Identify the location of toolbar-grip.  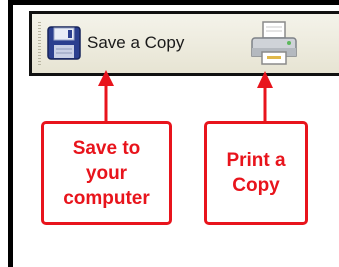
(39, 44).